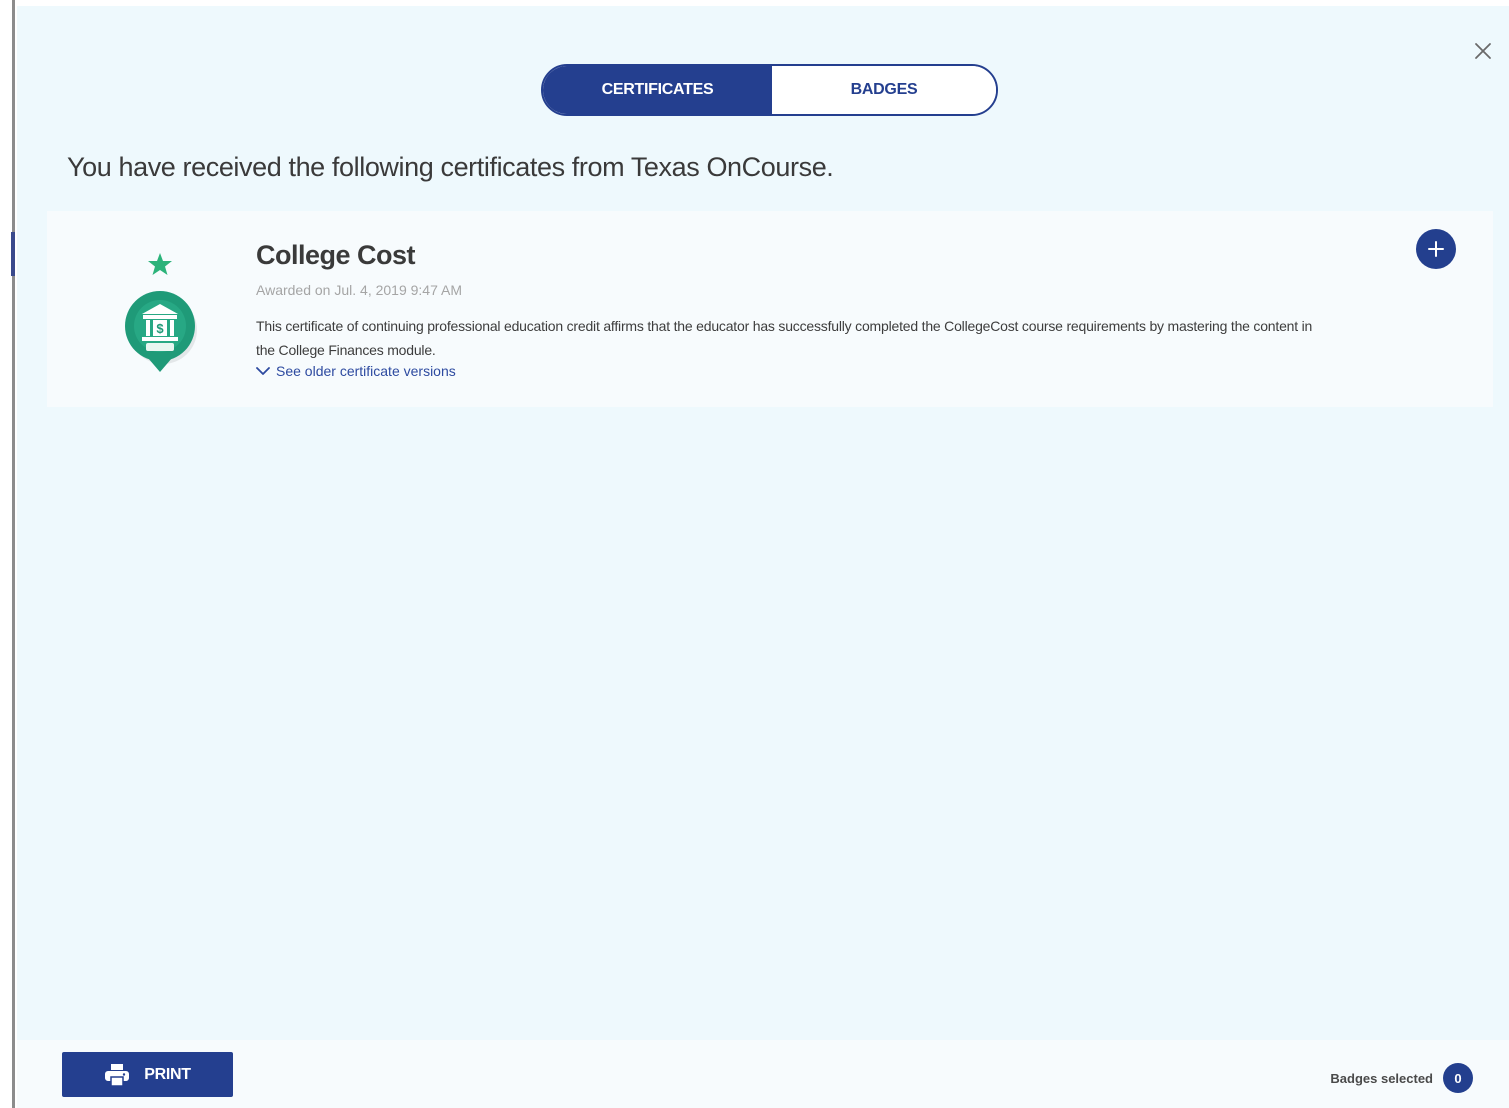 The height and width of the screenshot is (1108, 1509). What do you see at coordinates (366, 371) in the screenshot?
I see `see-older-versions-label: See older certificate versions` at bounding box center [366, 371].